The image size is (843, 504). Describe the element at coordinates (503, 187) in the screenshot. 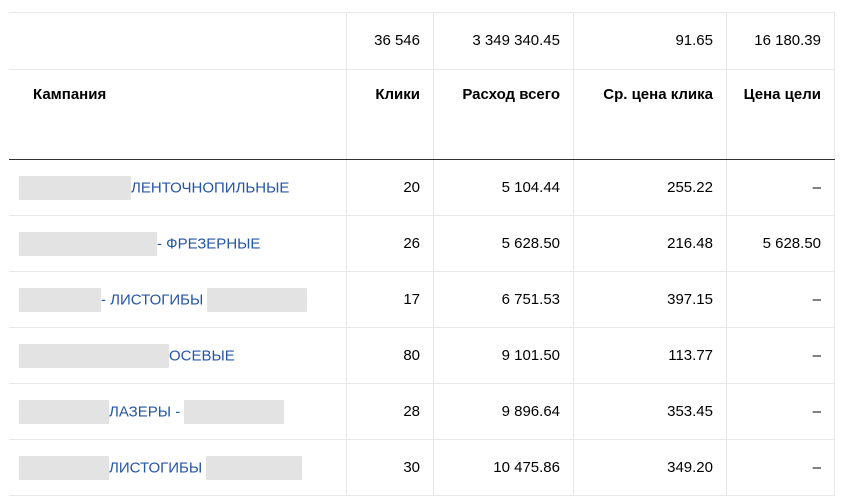

I see `cost-cell: 5 104.44` at that location.